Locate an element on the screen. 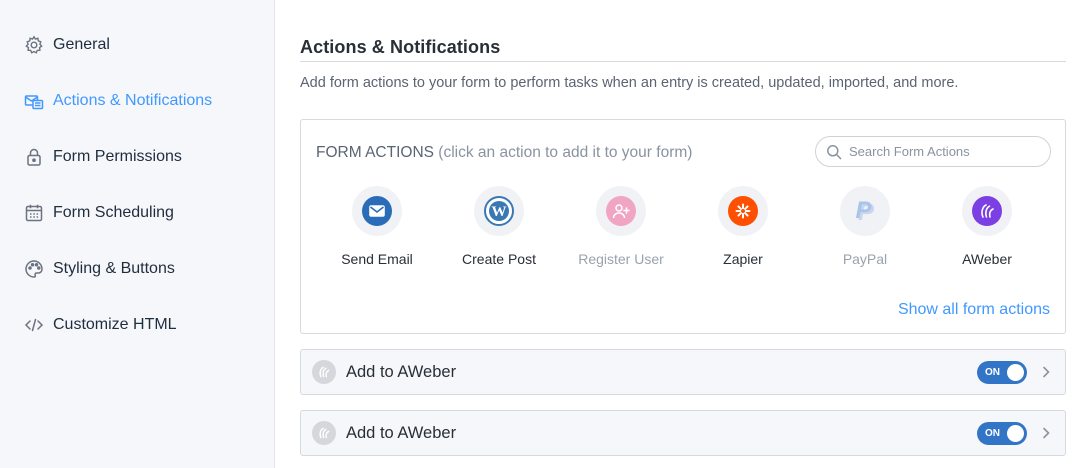 This screenshot has height=468, width=1076. svg-text: W is located at coordinates (499, 212).